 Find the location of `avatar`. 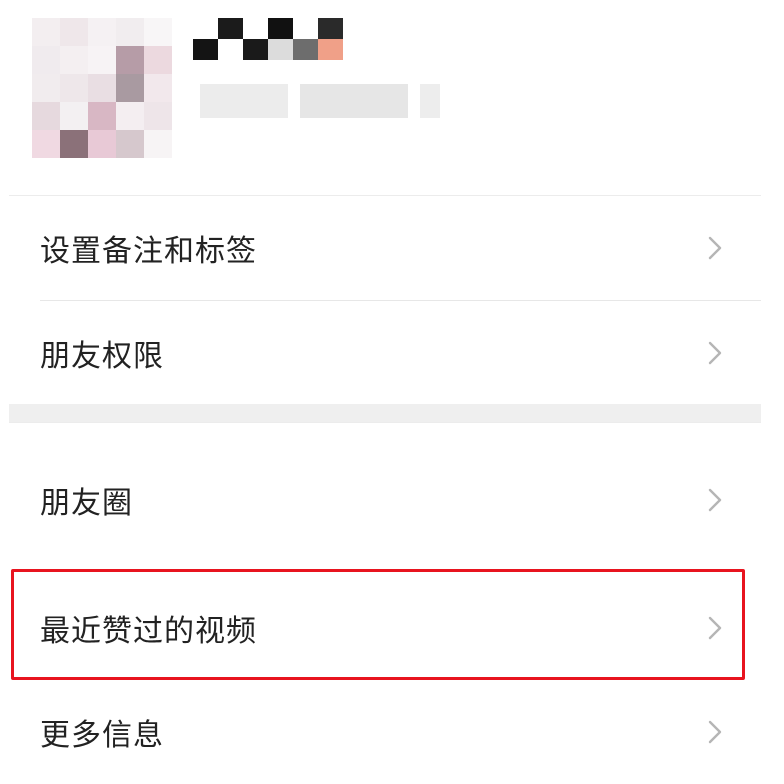

avatar is located at coordinates (102, 88).